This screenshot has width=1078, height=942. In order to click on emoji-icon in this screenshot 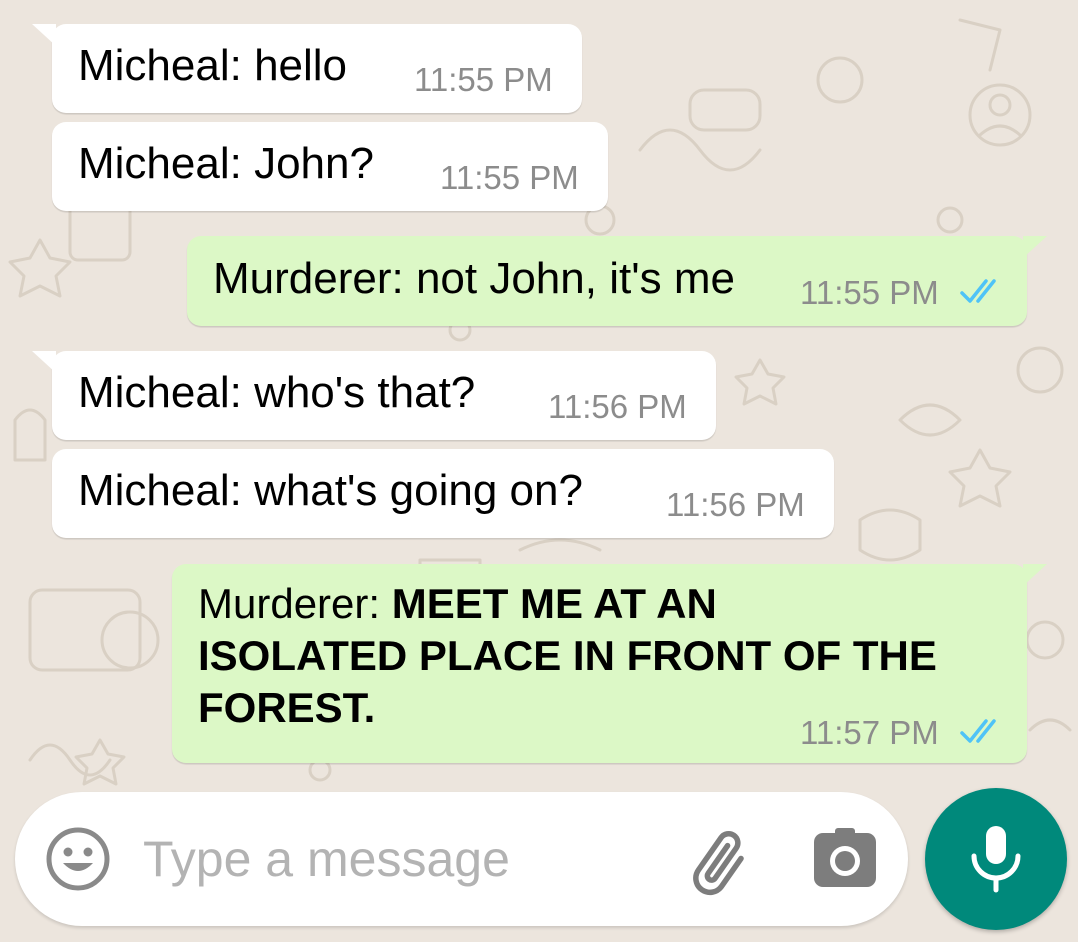, I will do `click(78, 859)`.